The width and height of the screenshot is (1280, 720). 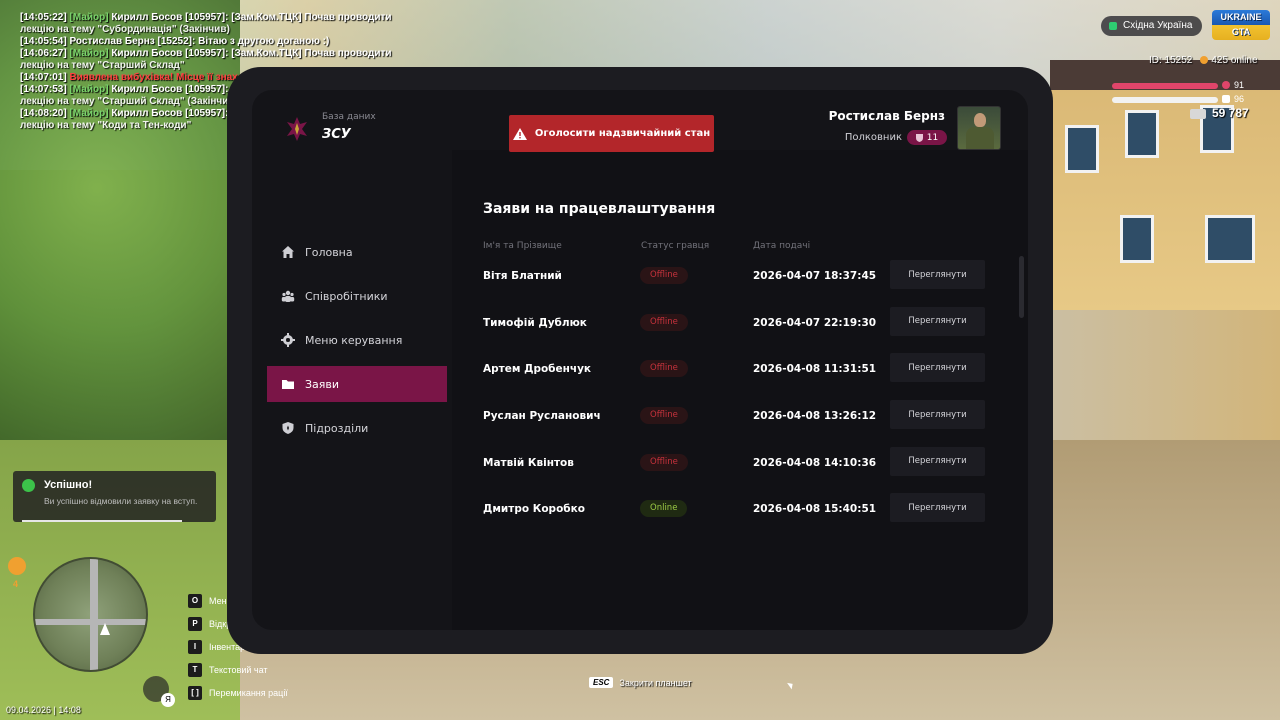 I want to click on shield-icon, so click(x=288, y=428).